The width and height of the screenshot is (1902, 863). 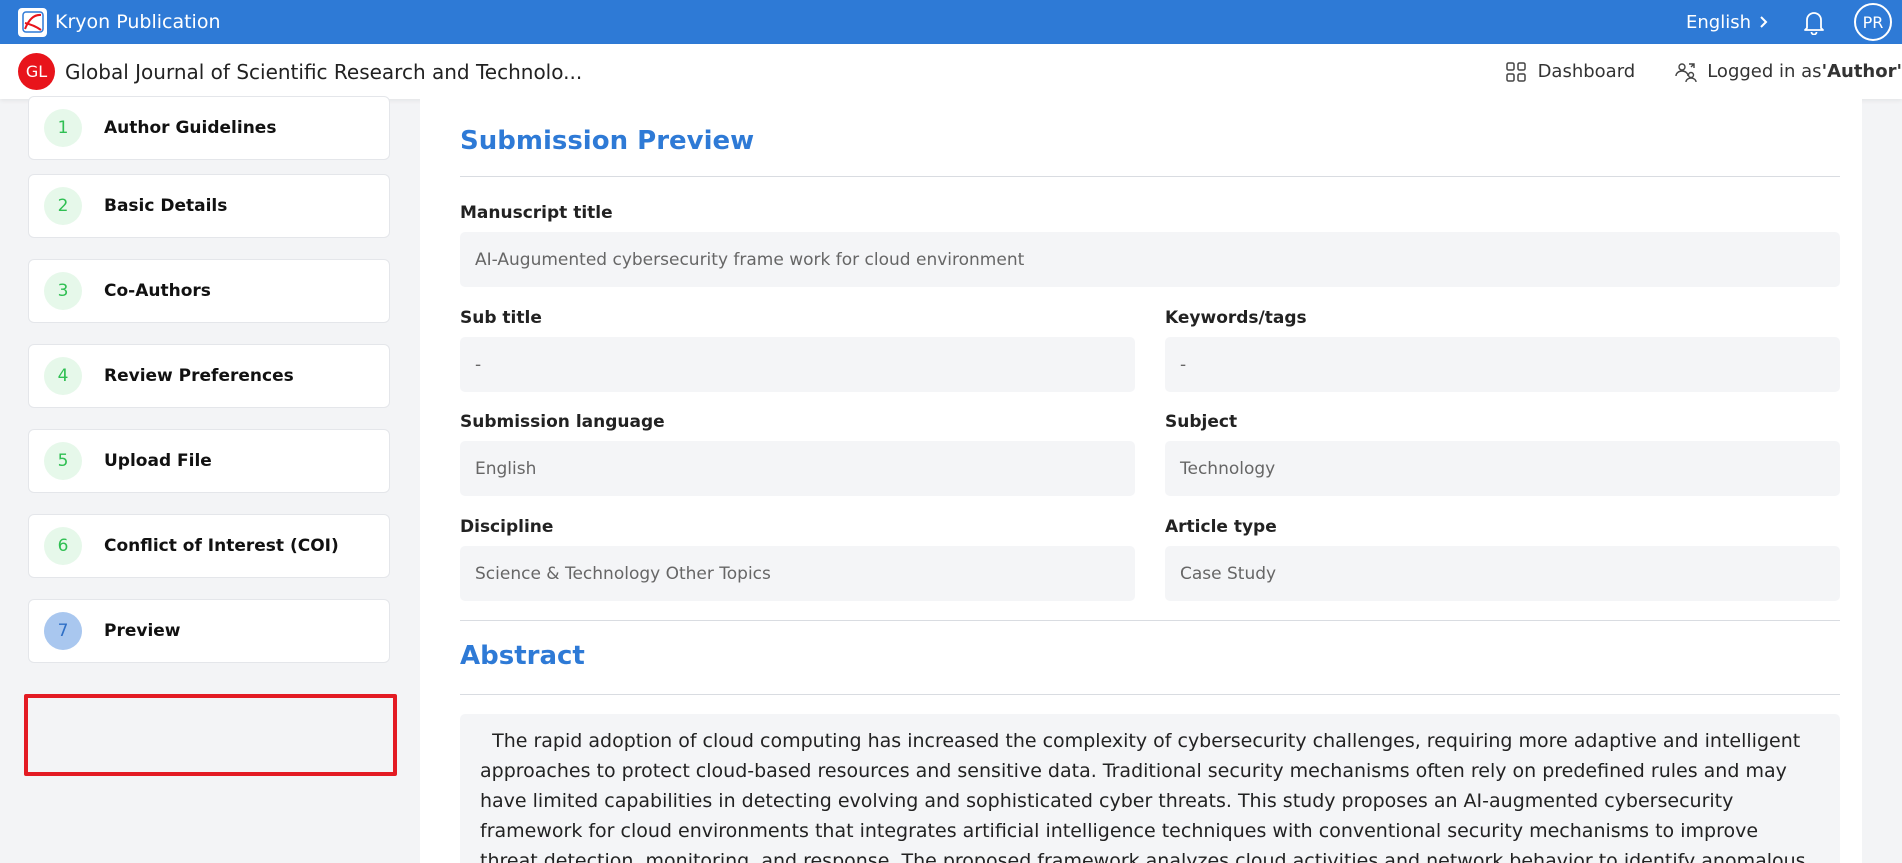 I want to click on step-review-preferences: 4 Review Preferences, so click(x=209, y=376).